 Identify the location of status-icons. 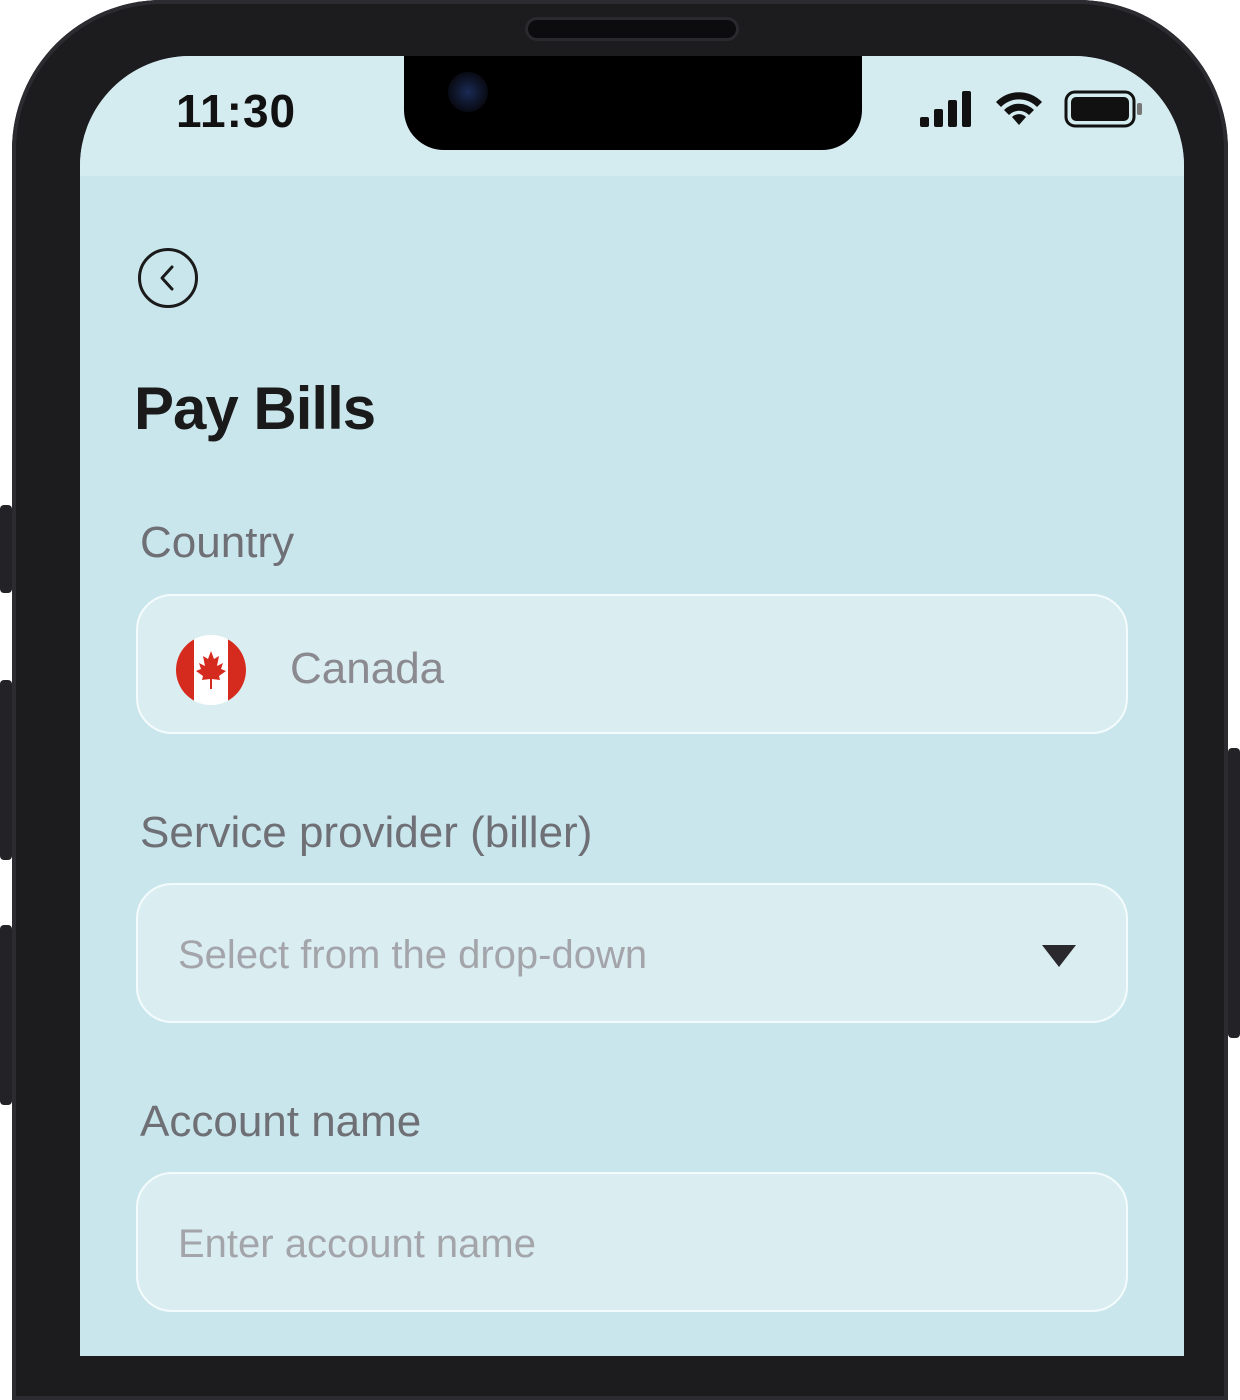
(1032, 109).